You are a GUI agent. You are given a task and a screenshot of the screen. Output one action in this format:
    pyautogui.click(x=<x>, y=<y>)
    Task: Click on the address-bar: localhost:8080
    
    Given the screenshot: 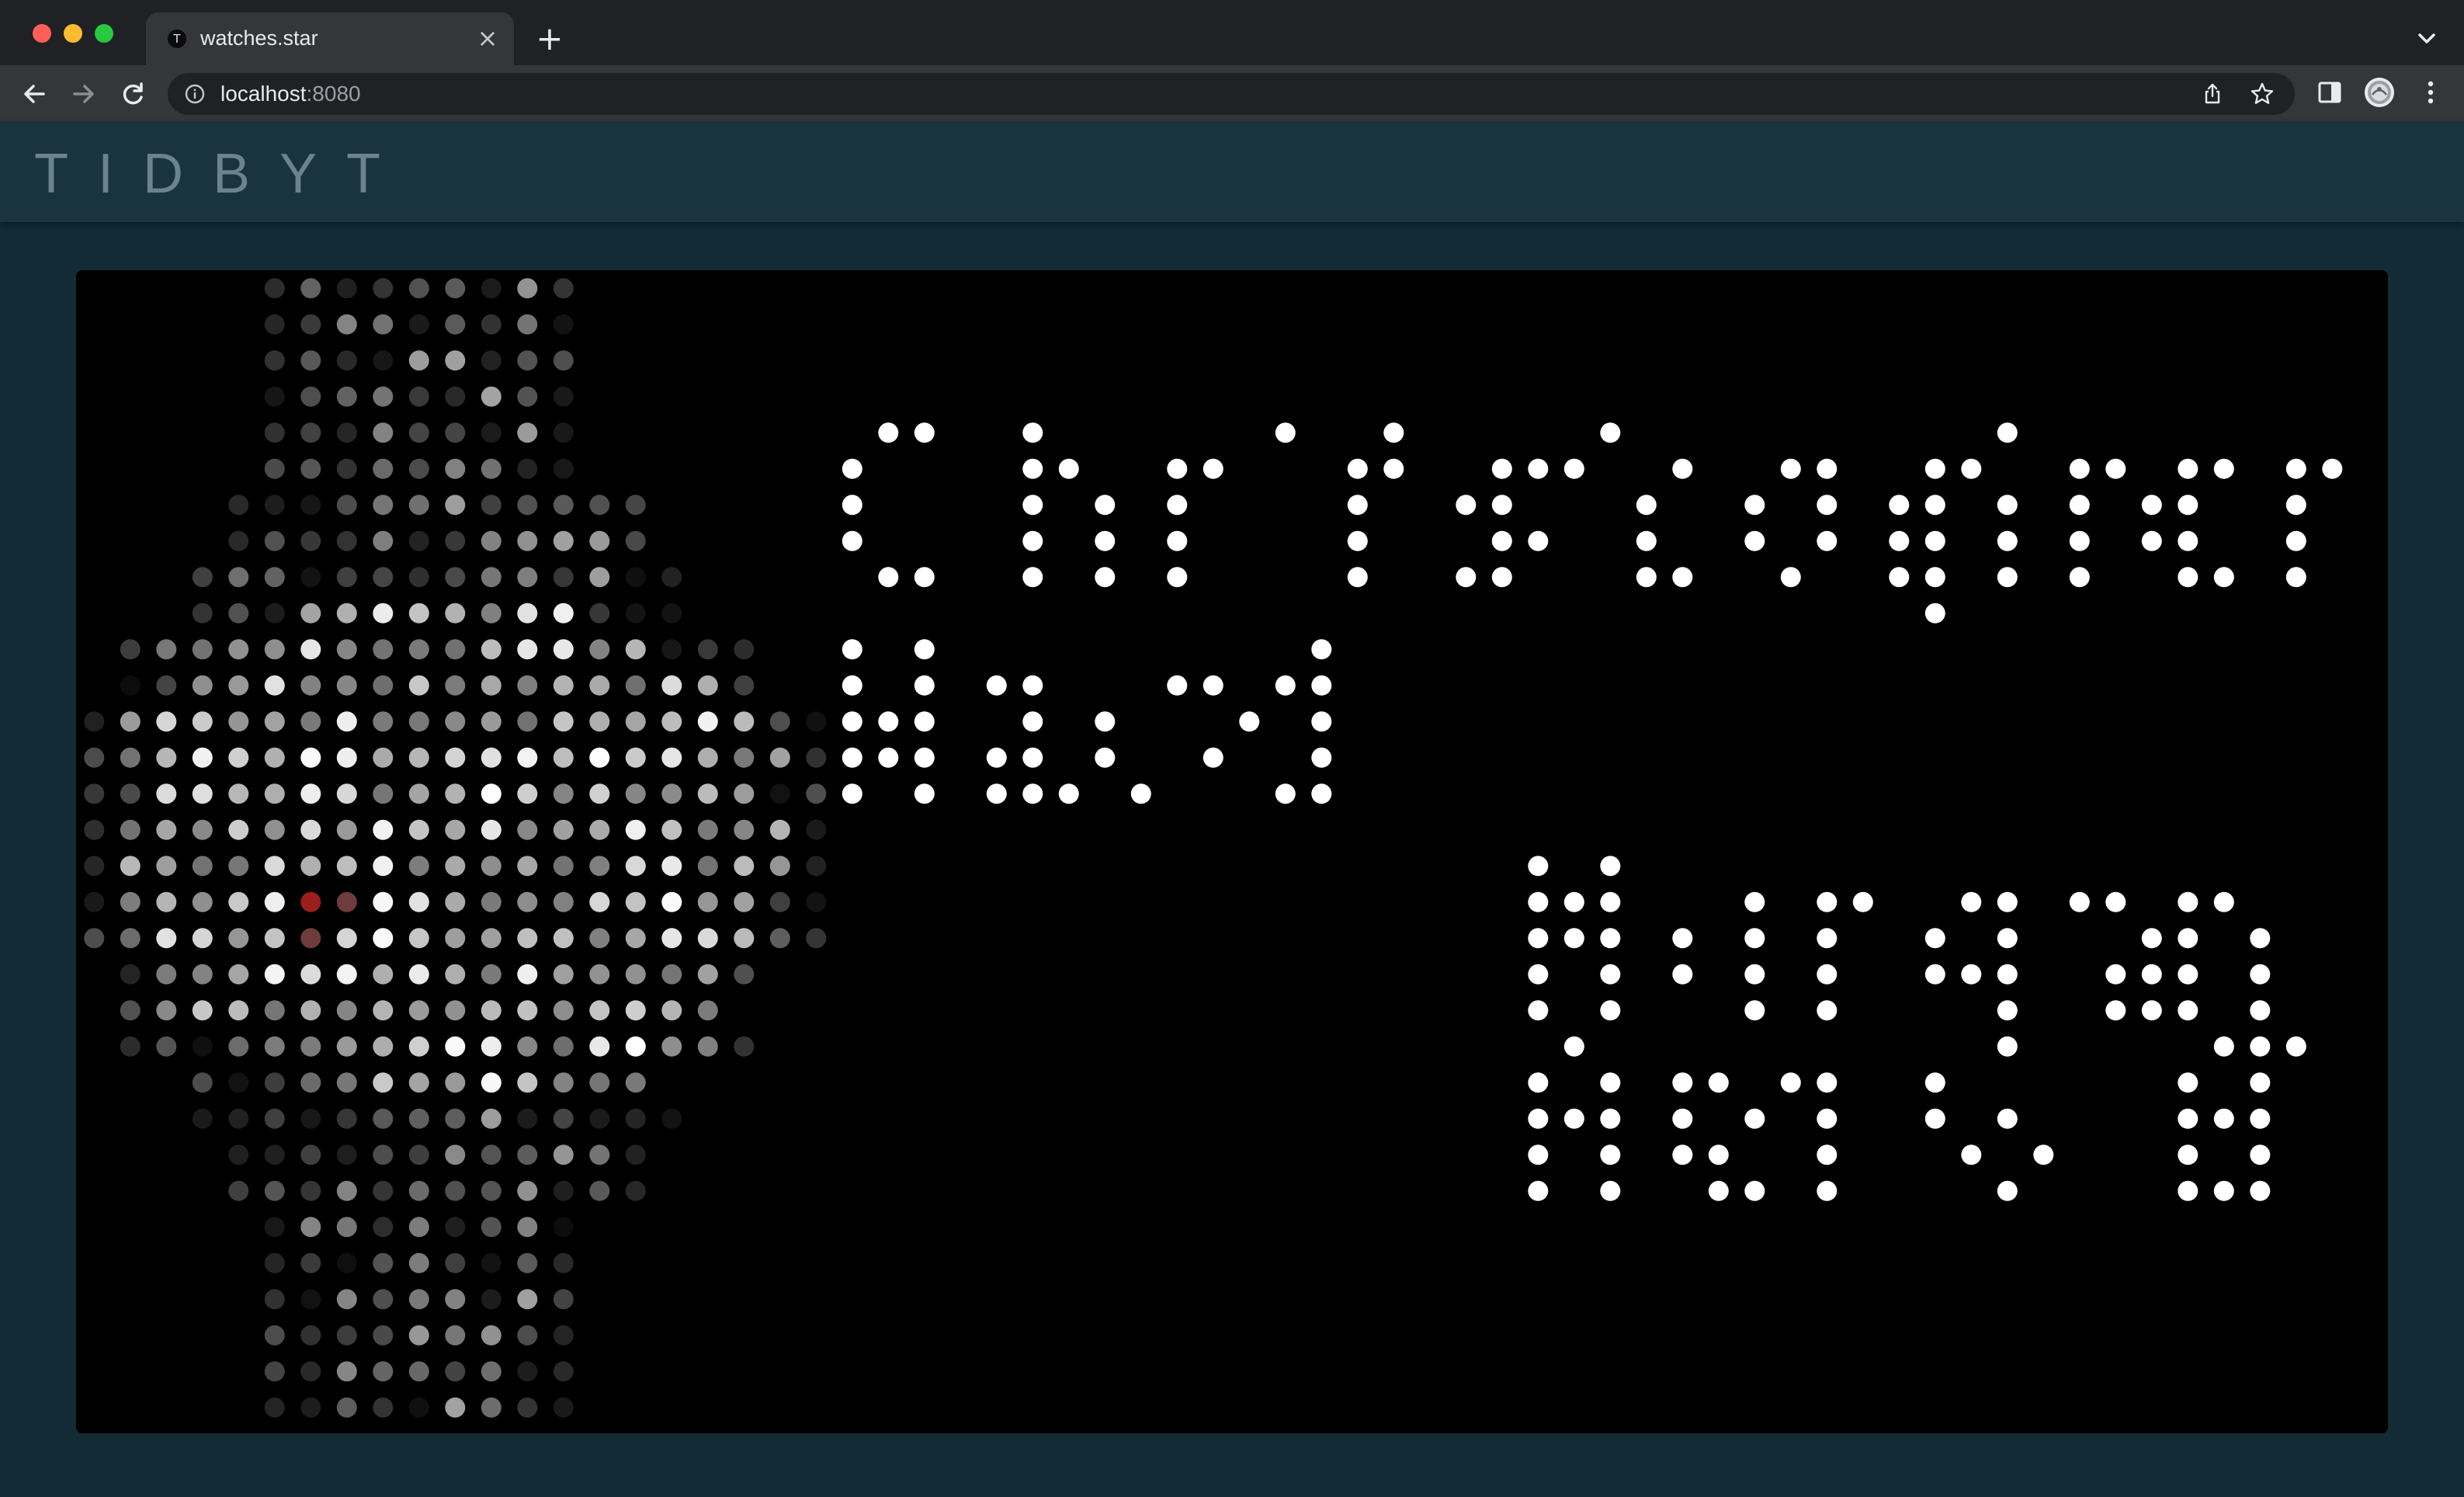 What is the action you would take?
    pyautogui.click(x=1231, y=94)
    